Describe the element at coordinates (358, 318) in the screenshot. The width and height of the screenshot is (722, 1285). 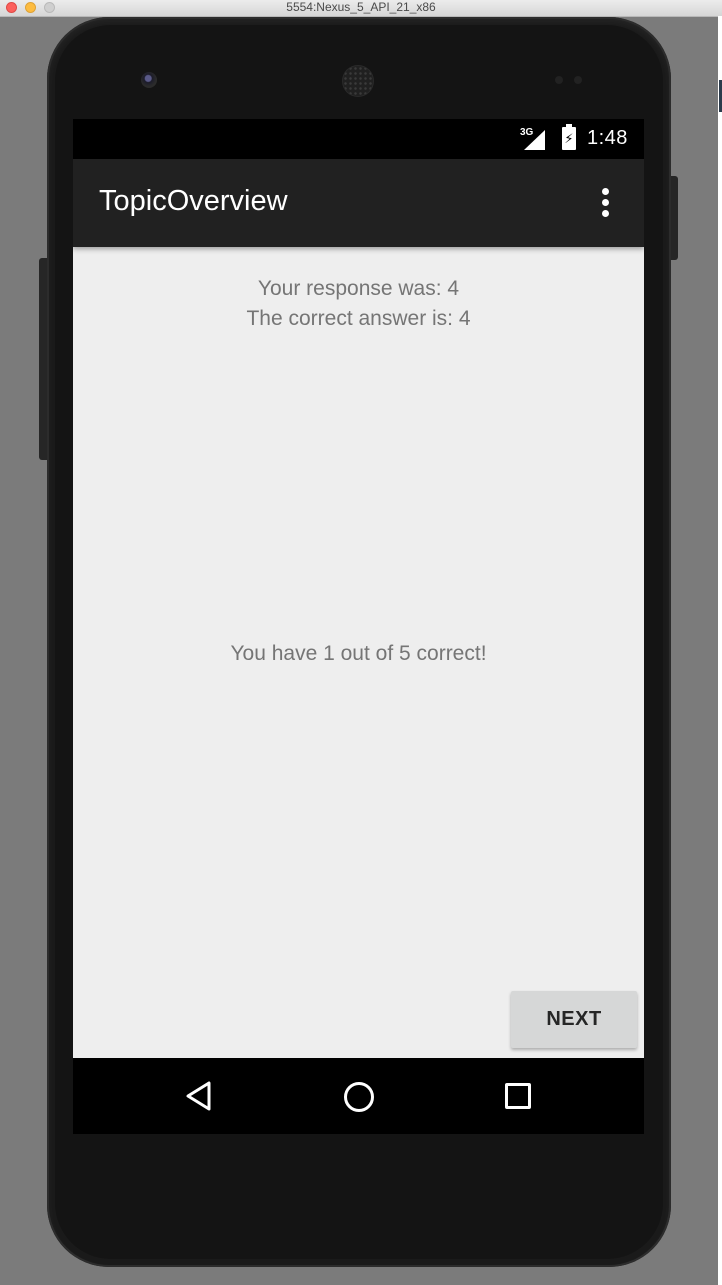
I see `correct-answer-text: The correct answer is: 4` at that location.